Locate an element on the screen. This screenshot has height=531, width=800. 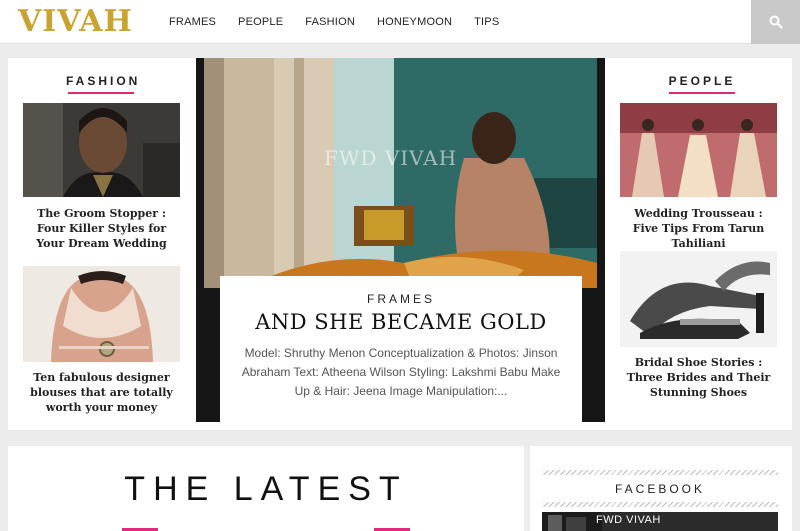
facebook-heading: FACEBOOK is located at coordinates (660, 489).